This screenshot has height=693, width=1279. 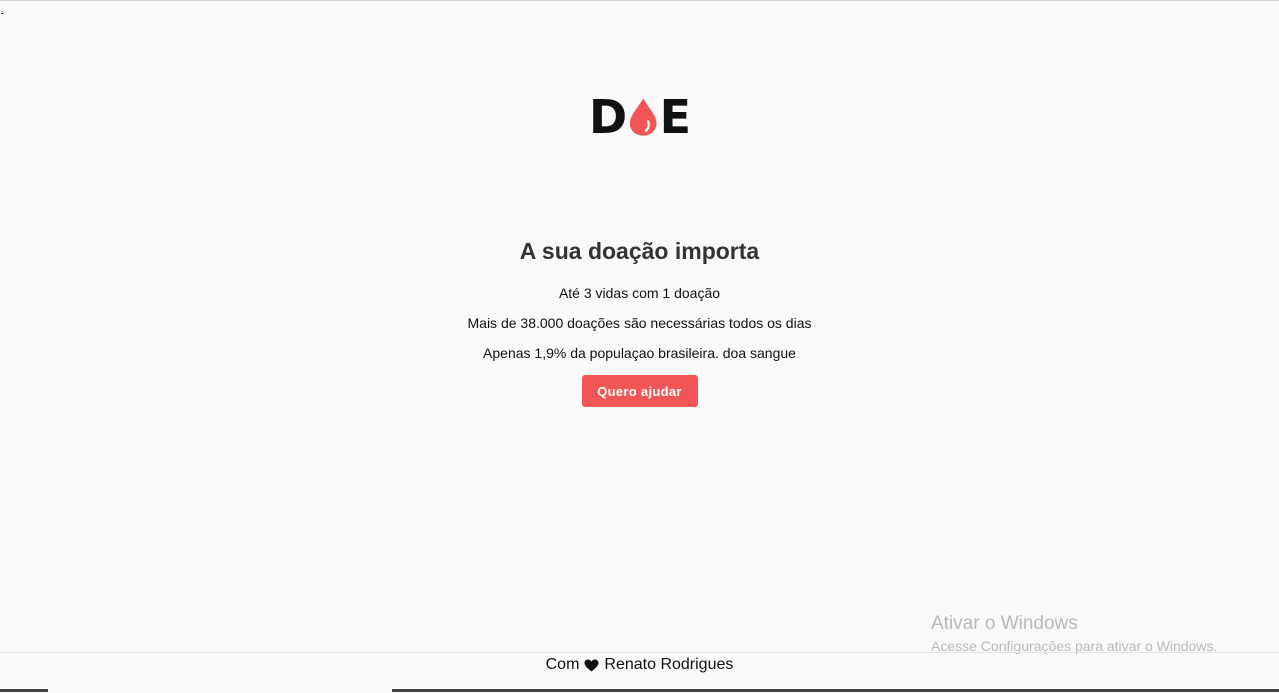 I want to click on doe-logo: D E, so click(x=640, y=117).